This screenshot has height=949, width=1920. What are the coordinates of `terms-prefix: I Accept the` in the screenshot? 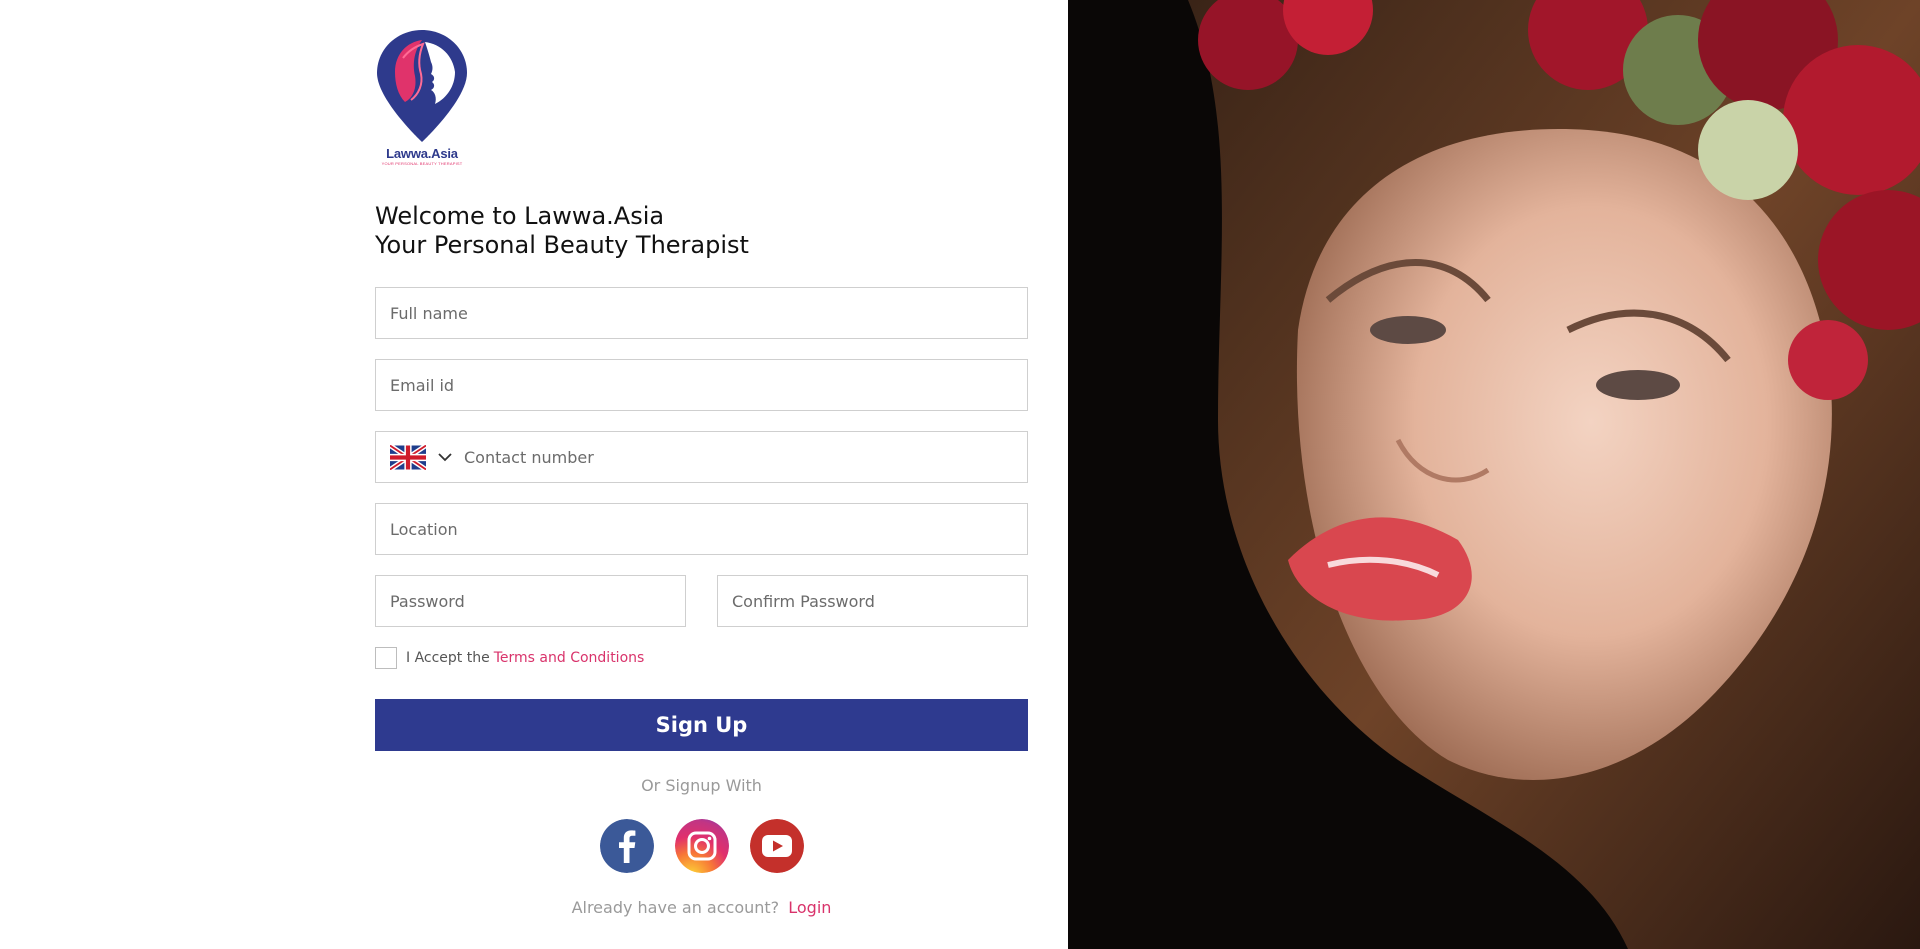 It's located at (448, 658).